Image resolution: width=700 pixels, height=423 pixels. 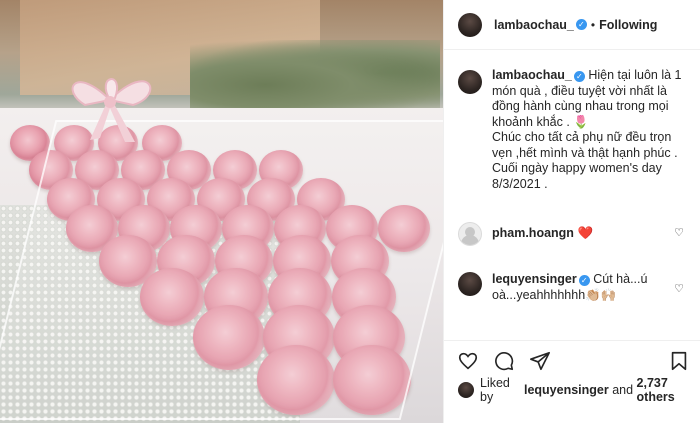 What do you see at coordinates (579, 76) in the screenshot?
I see `caption-verified-icon: ✓` at bounding box center [579, 76].